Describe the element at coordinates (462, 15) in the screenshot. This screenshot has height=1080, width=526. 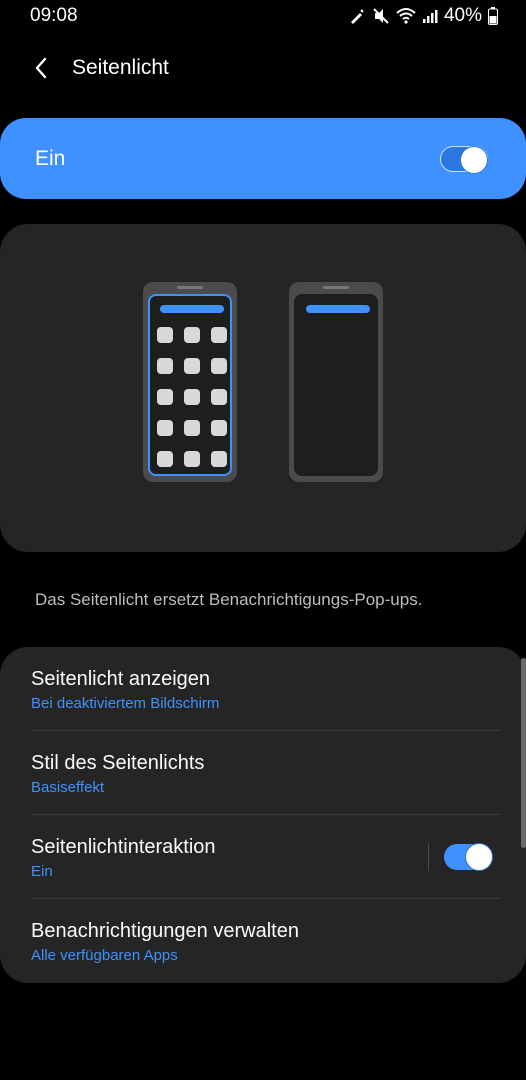
I see `battery-percent: 40%` at that location.